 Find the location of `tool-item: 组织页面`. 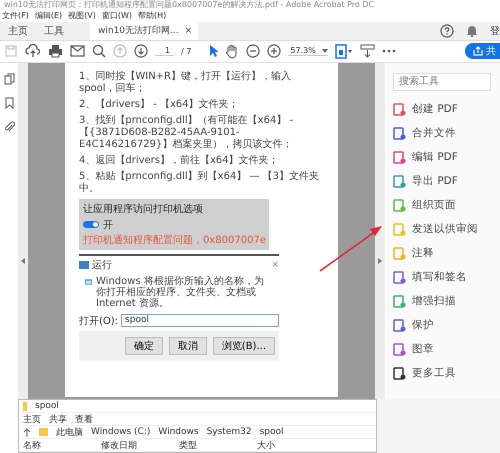

tool-item: 组织页面 is located at coordinates (446, 205).